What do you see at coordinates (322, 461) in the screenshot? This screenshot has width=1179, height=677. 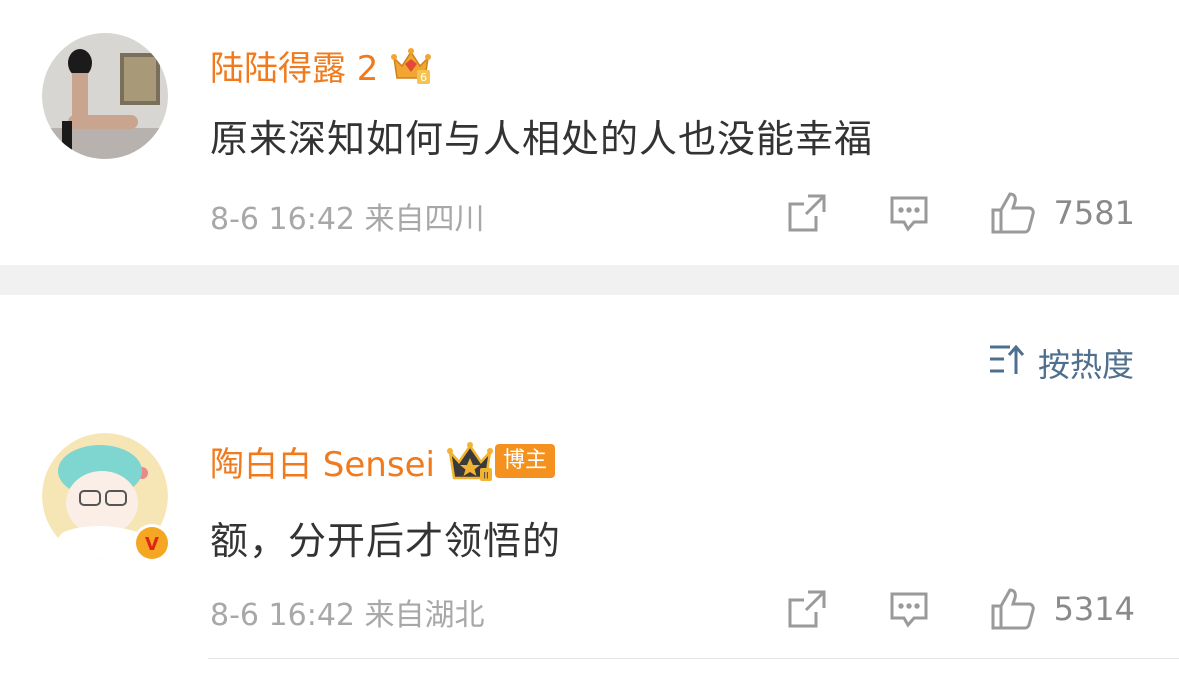 I see `username-text: 陶白白 Sensei` at bounding box center [322, 461].